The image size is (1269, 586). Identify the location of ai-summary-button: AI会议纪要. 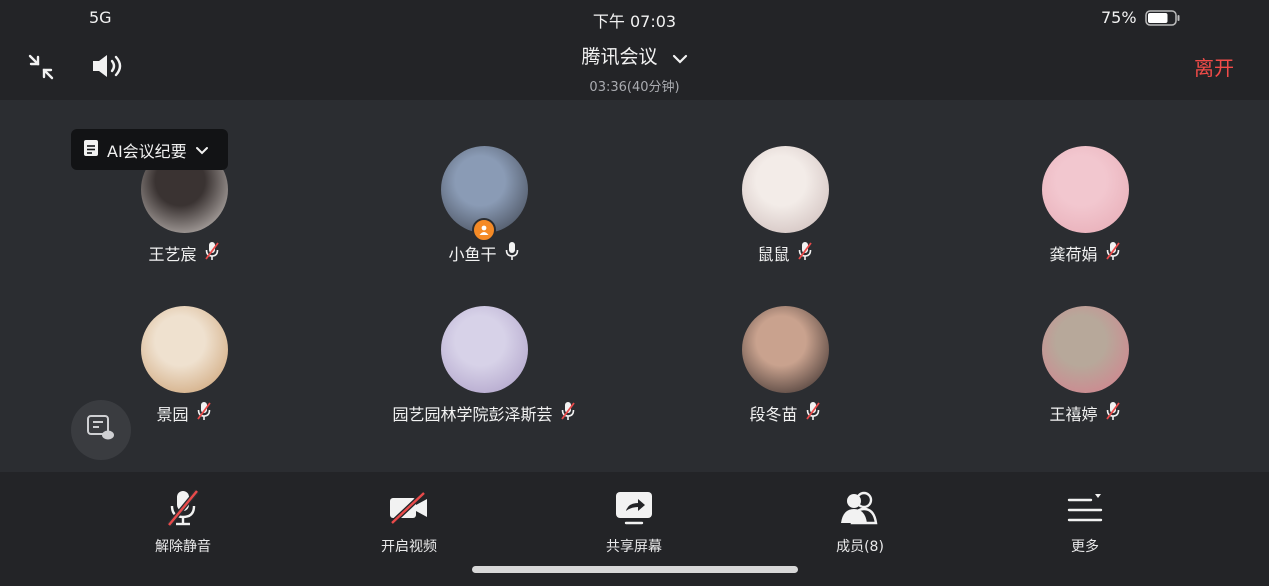
(149, 149).